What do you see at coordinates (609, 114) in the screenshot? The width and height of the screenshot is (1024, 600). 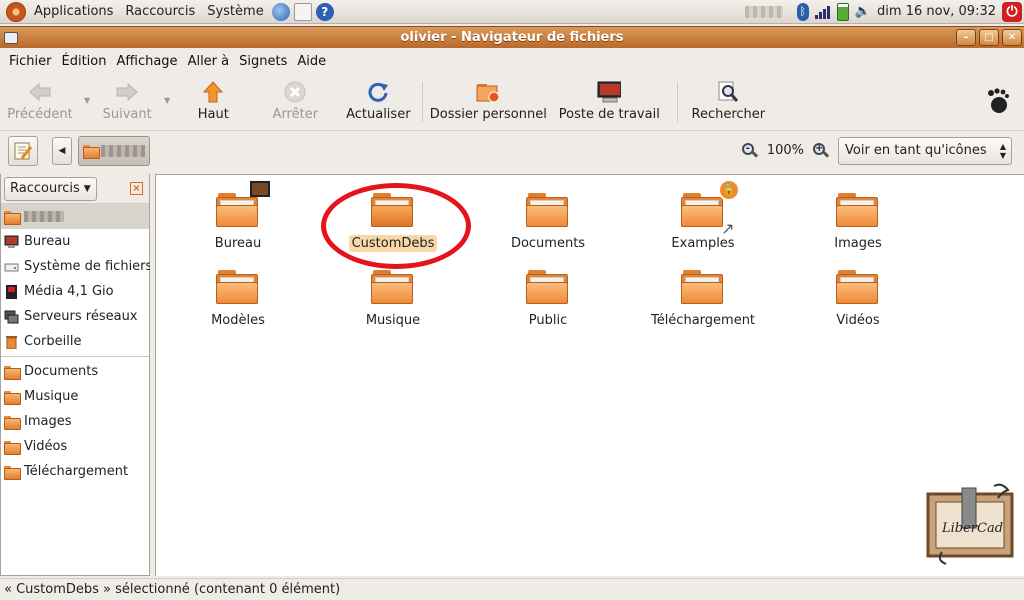 I see `computer-label: Poste de travail` at bounding box center [609, 114].